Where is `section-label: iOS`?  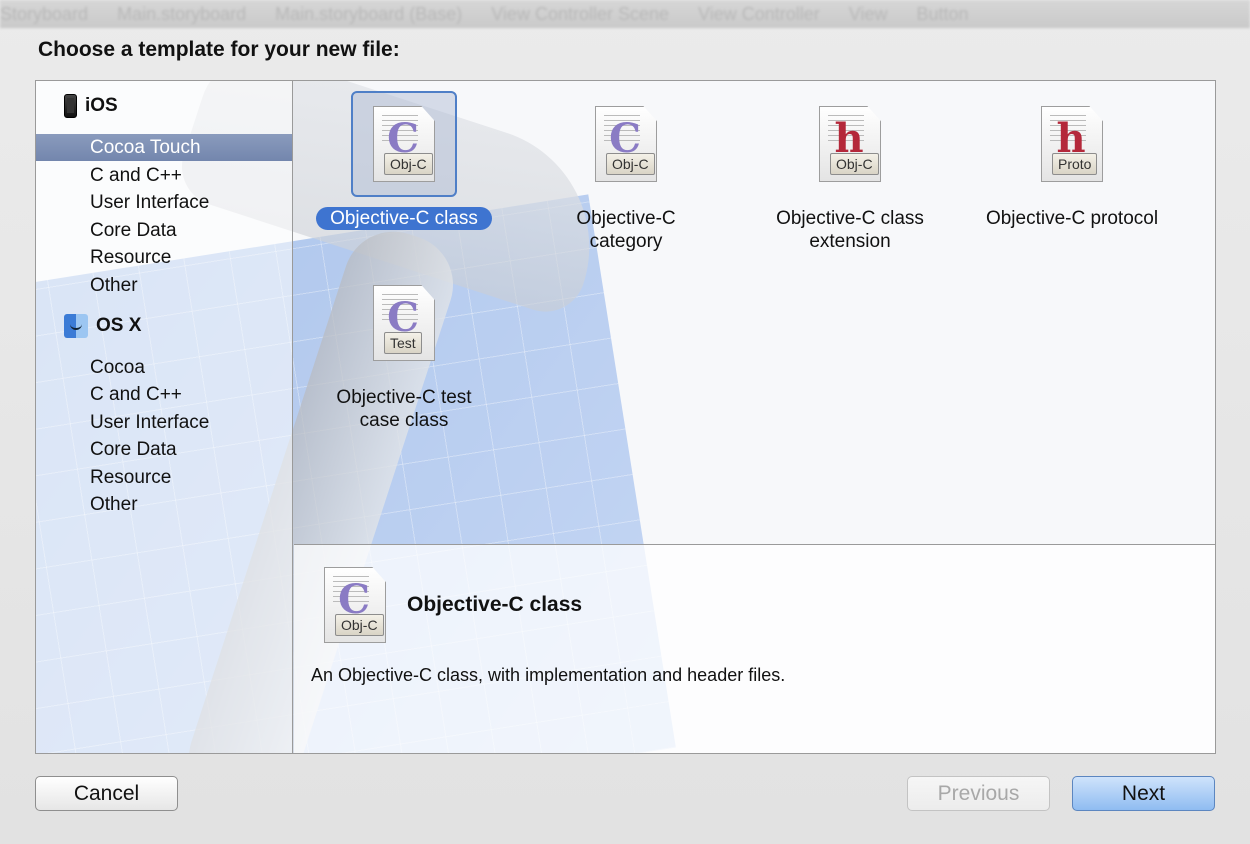
section-label: iOS is located at coordinates (101, 105).